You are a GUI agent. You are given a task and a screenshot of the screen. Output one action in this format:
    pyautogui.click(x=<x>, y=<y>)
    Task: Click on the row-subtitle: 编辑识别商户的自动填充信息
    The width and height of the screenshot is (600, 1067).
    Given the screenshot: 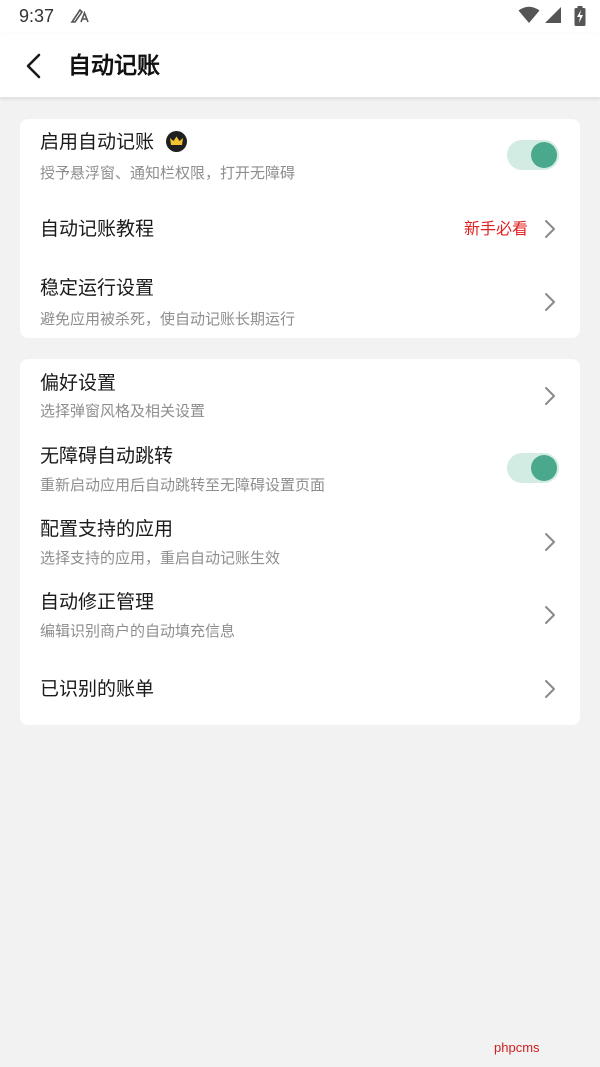 What is the action you would take?
    pyautogui.click(x=138, y=631)
    